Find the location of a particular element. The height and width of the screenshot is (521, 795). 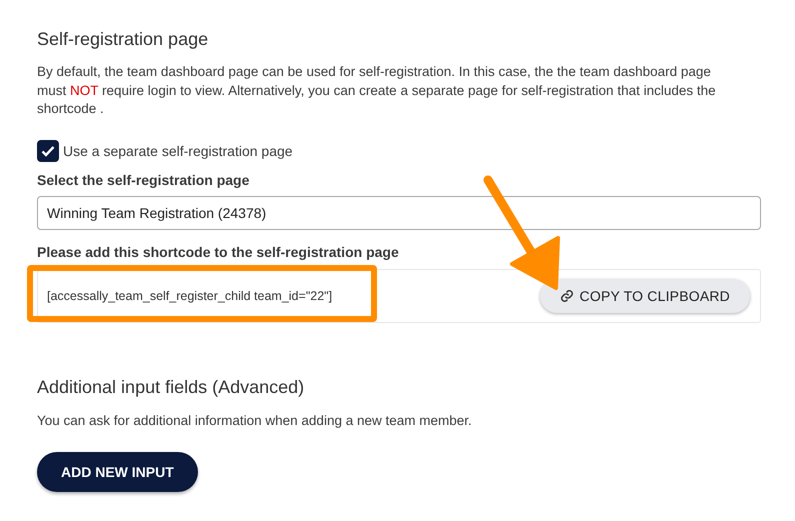

copy-to-clipboard-button: COPY TO CLIPBOARD is located at coordinates (645, 295).